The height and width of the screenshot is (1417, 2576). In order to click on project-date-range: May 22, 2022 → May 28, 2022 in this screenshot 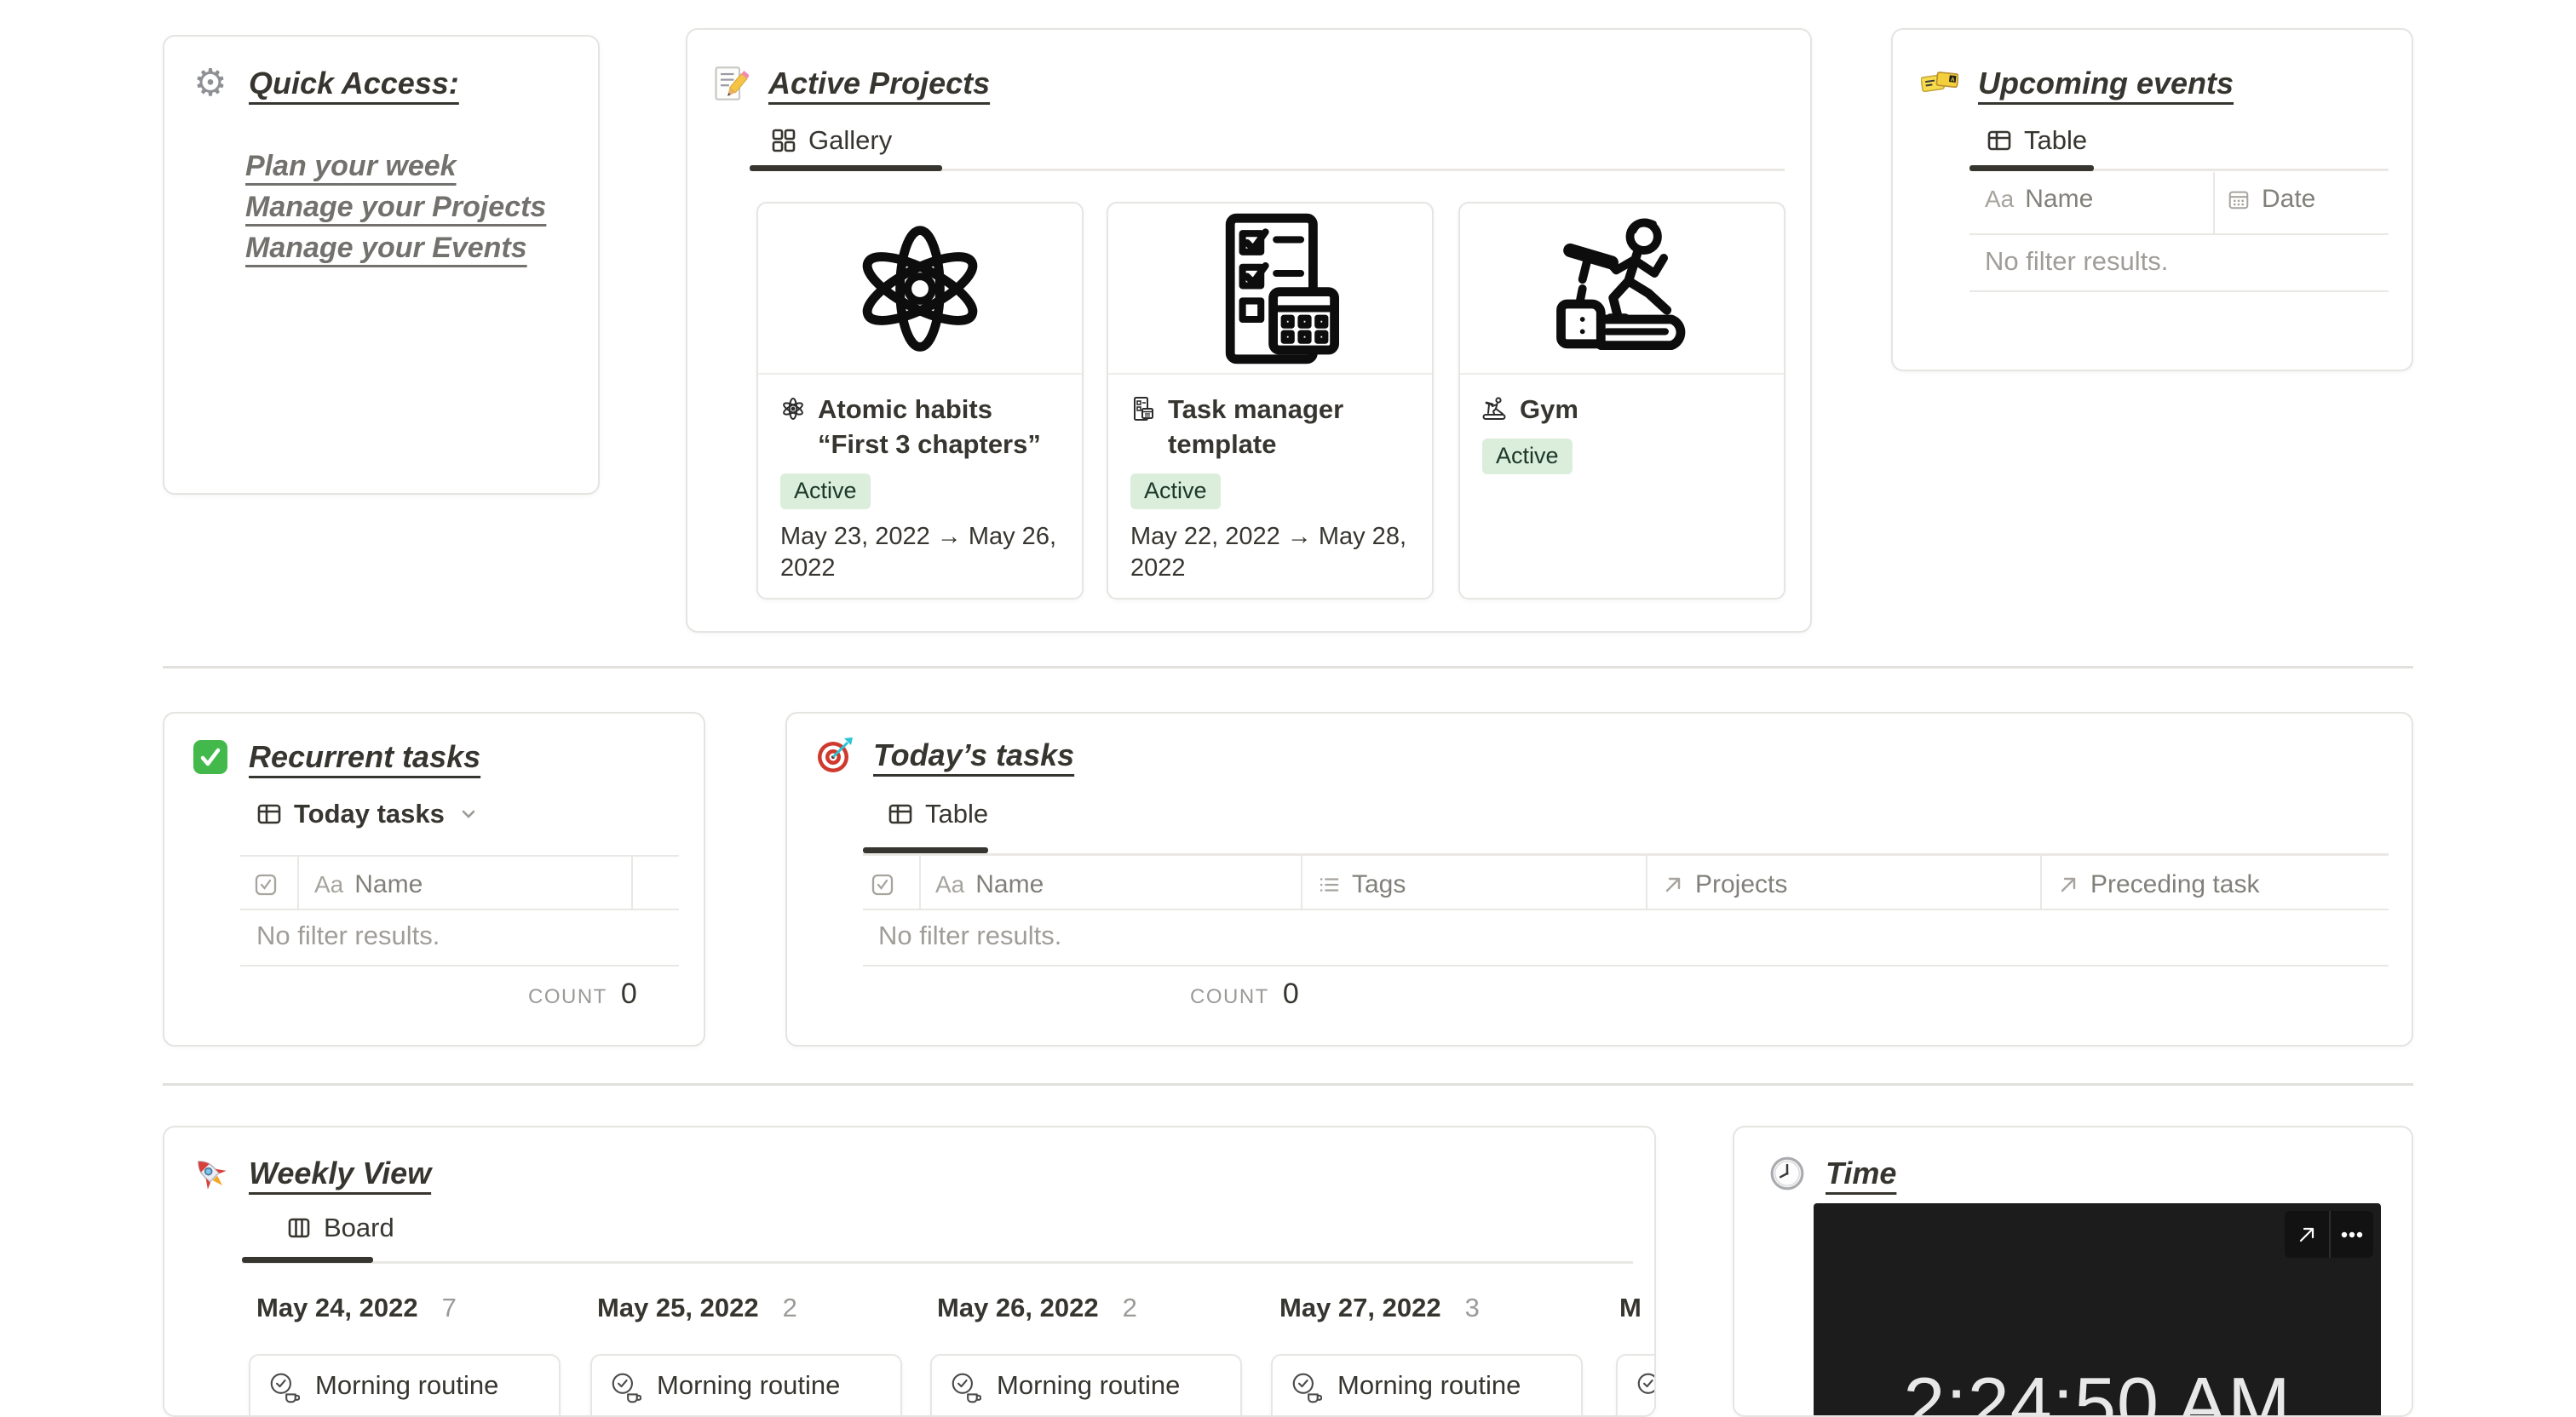, I will do `click(1268, 553)`.